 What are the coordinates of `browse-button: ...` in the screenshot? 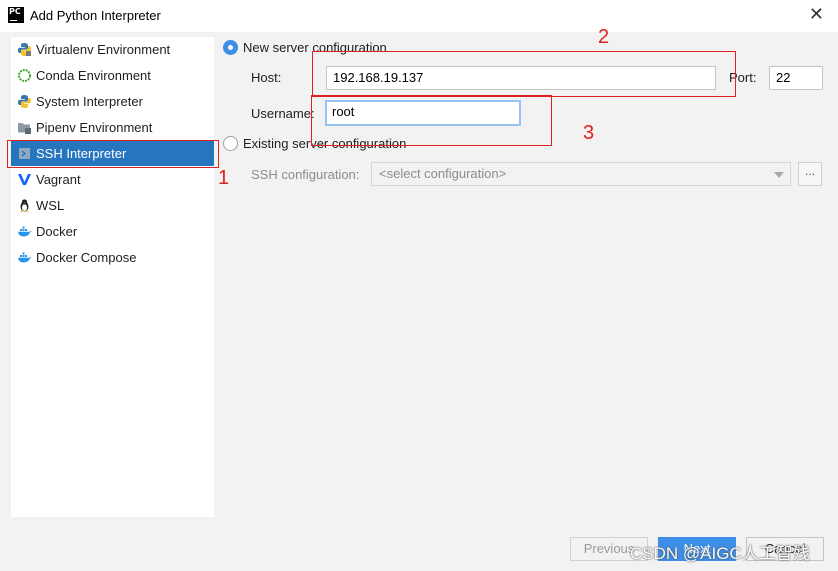 It's located at (810, 174).